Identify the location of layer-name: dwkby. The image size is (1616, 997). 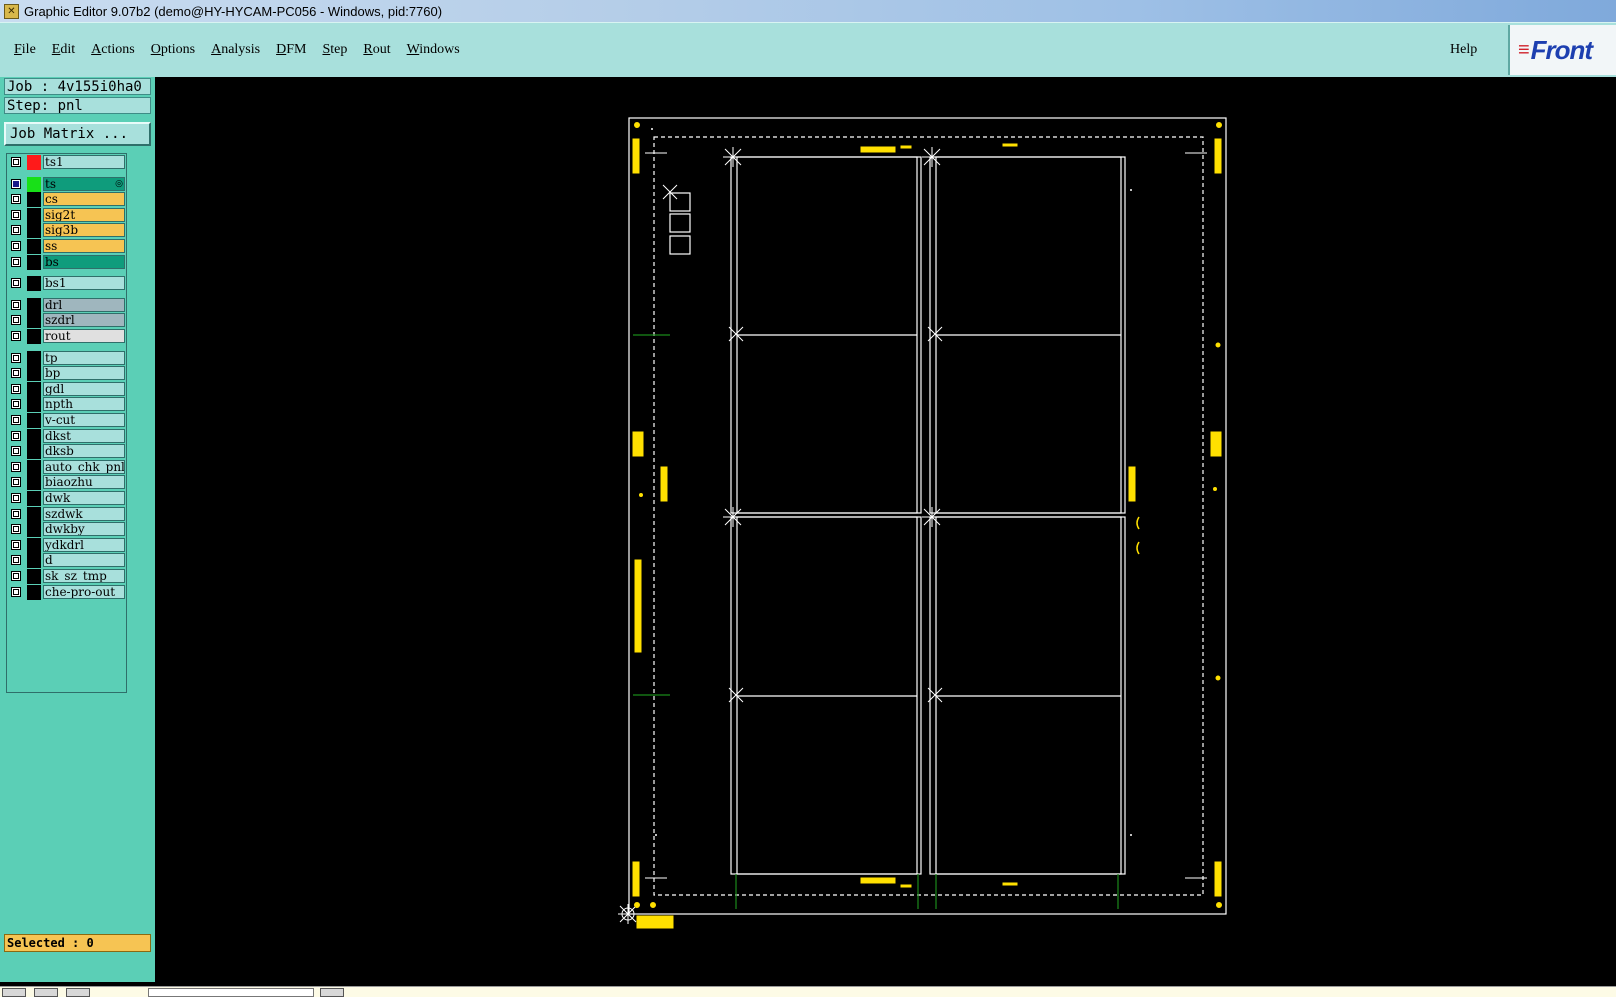
(84, 529).